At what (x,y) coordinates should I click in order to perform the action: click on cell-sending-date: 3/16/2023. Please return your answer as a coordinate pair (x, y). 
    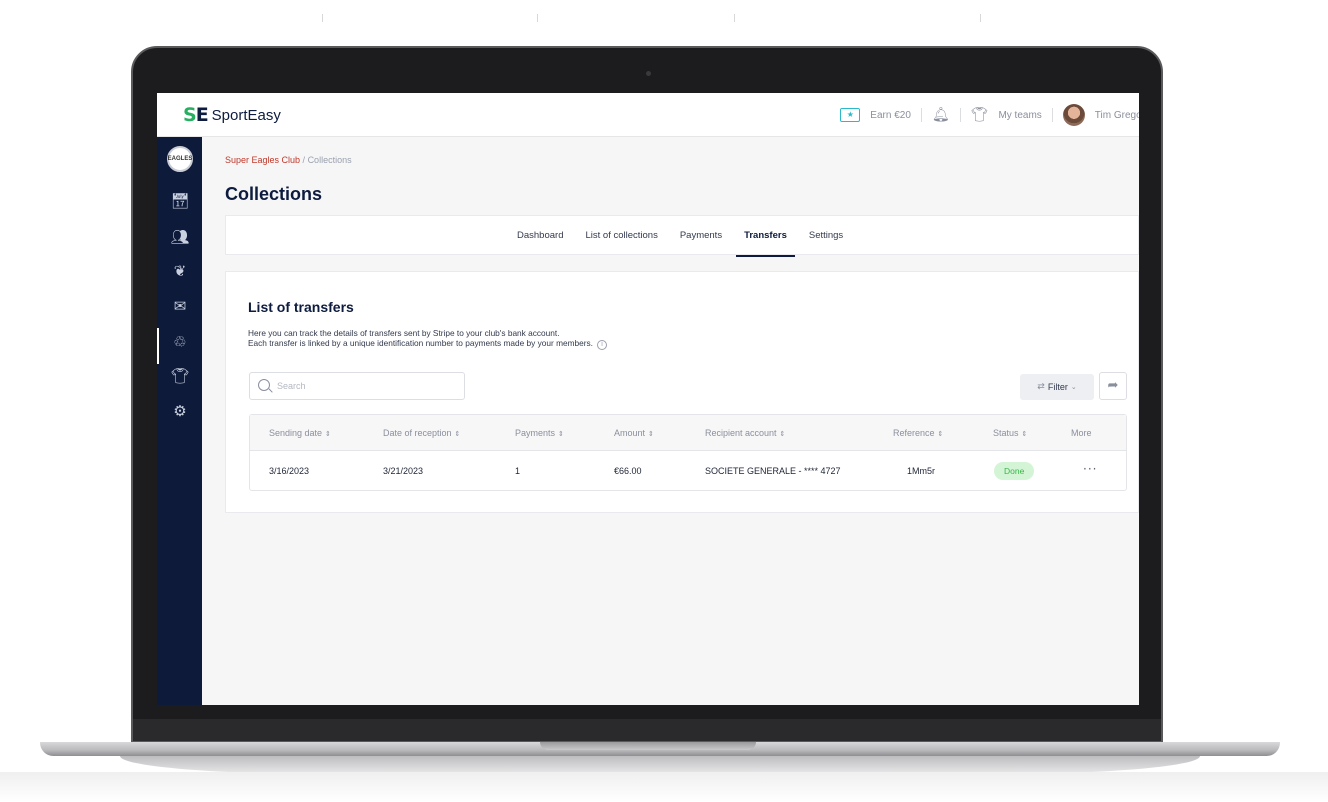
    Looking at the image, I should click on (289, 471).